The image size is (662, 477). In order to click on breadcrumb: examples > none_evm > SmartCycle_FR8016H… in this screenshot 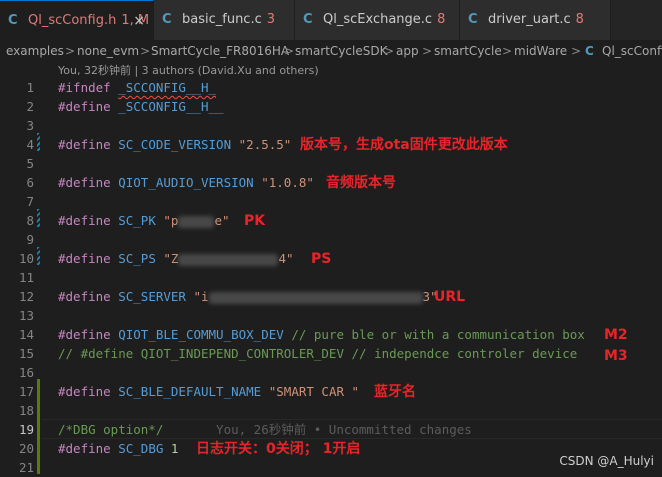, I will do `click(331, 51)`.